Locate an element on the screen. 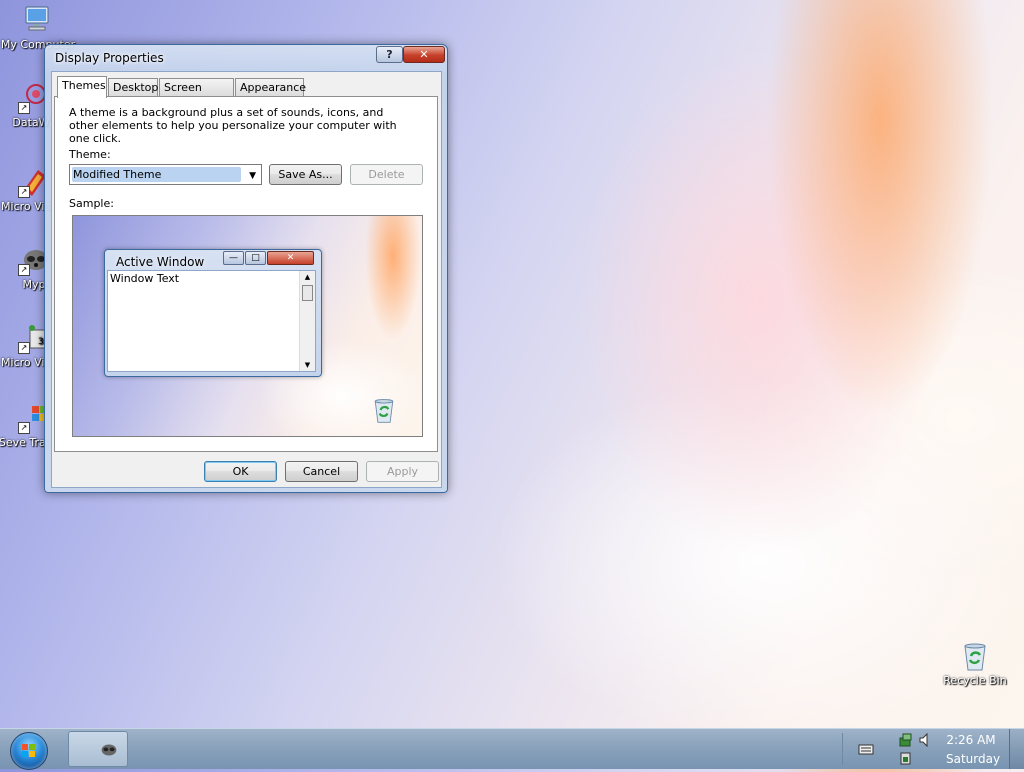 The width and height of the screenshot is (1024, 772). show-desktop-button is located at coordinates (1016, 749).